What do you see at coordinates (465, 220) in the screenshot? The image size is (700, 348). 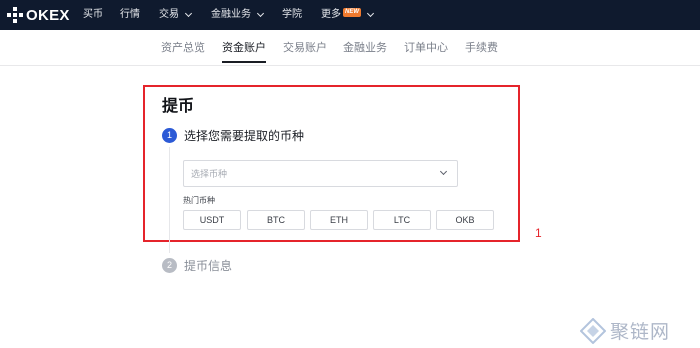 I see `coin-button-okb: OKB` at bounding box center [465, 220].